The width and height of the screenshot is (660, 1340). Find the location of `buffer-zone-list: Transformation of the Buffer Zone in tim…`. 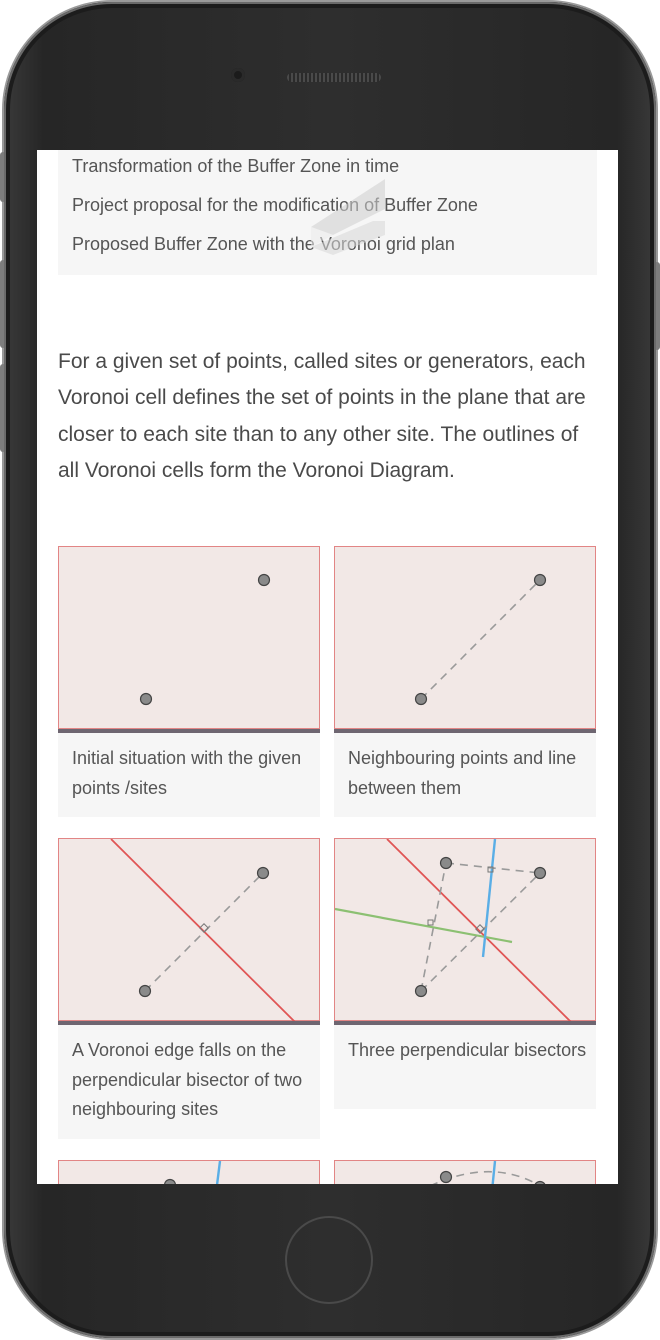

buffer-zone-list: Transformation of the Buffer Zone in tim… is located at coordinates (327, 212).